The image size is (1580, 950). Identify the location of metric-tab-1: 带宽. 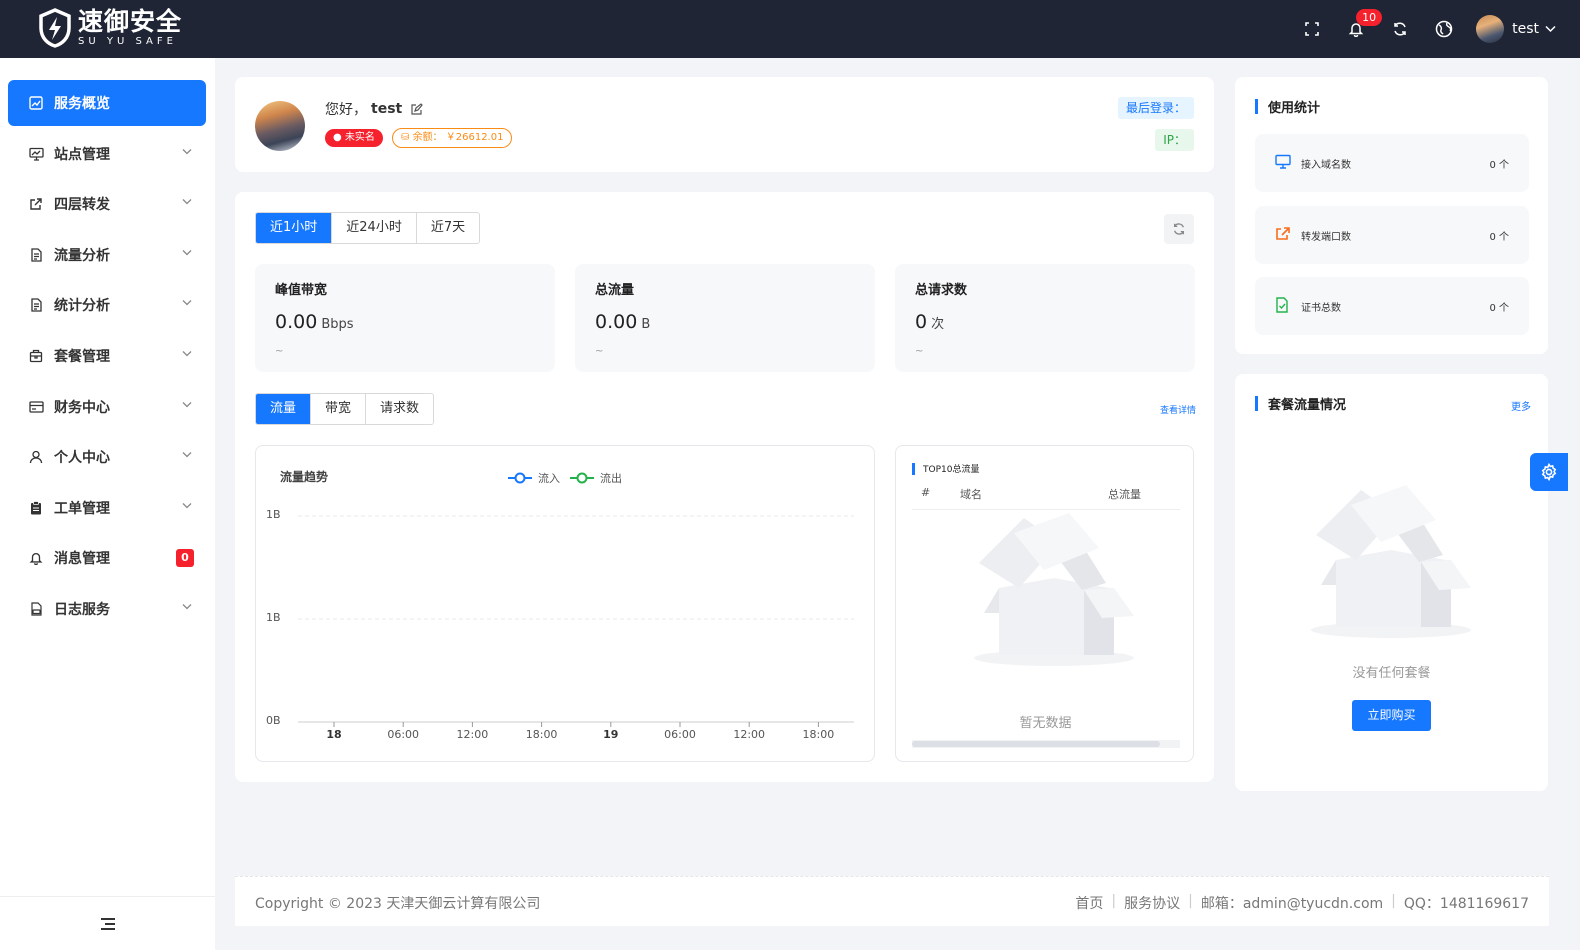
(339, 409).